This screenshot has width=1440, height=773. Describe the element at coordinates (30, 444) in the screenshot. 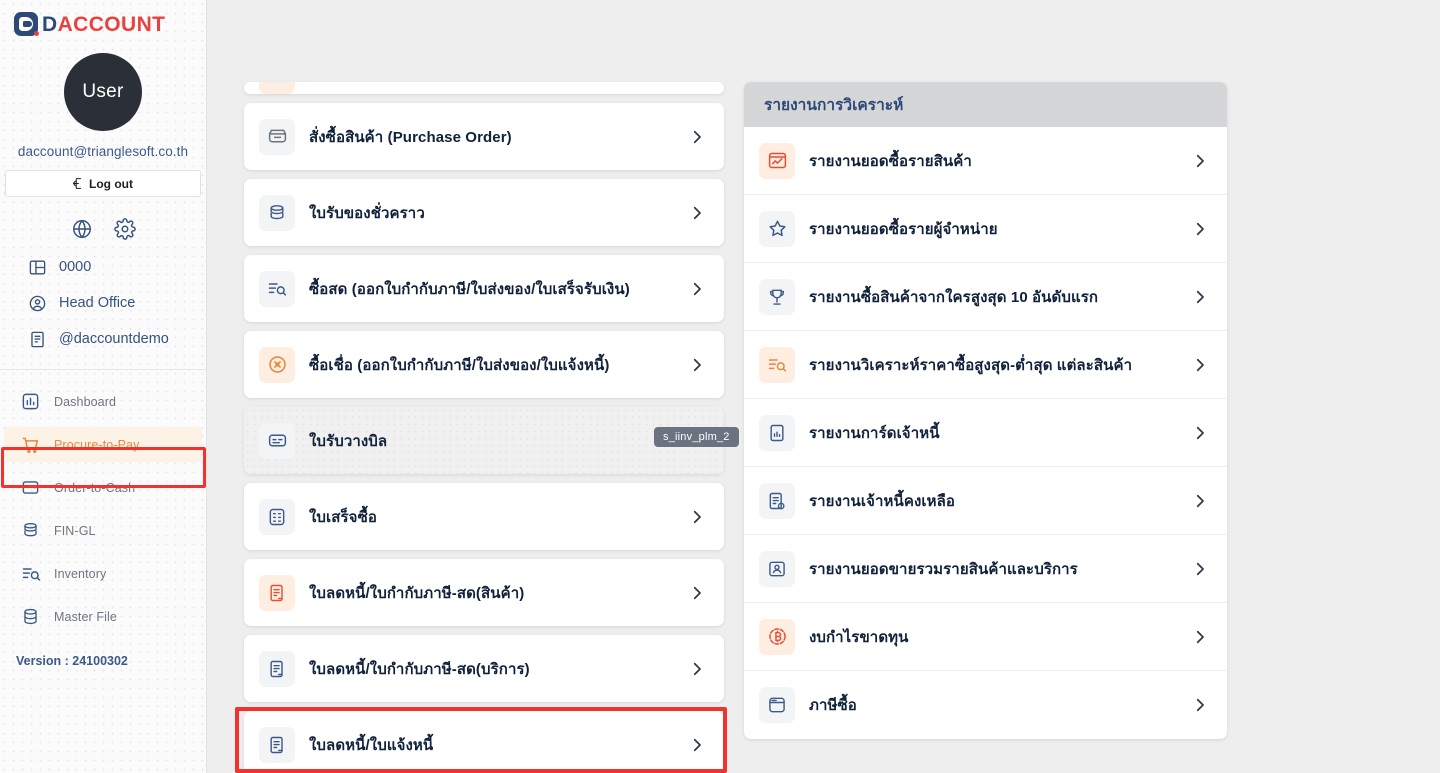

I see `cart-icon` at that location.